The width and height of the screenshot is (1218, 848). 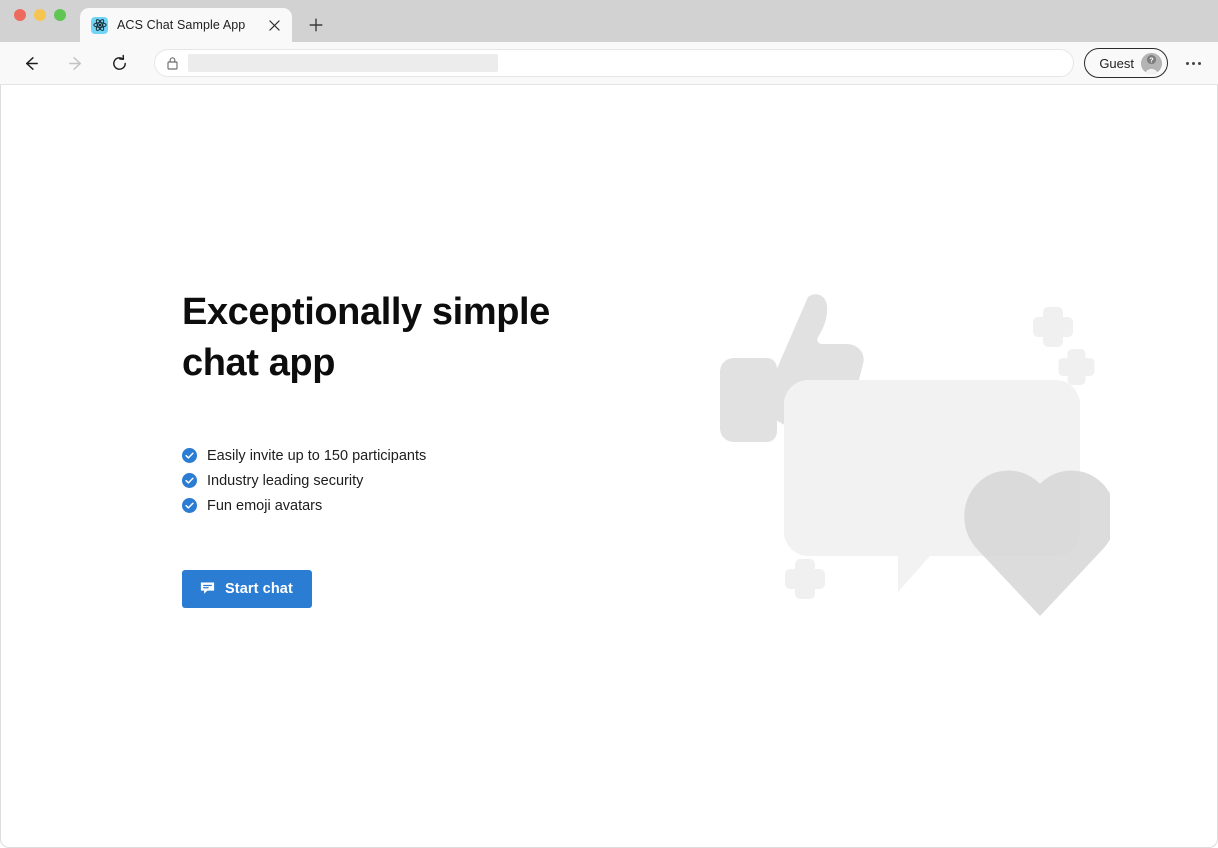 What do you see at coordinates (259, 588) in the screenshot?
I see `start-chat-label: Start chat` at bounding box center [259, 588].